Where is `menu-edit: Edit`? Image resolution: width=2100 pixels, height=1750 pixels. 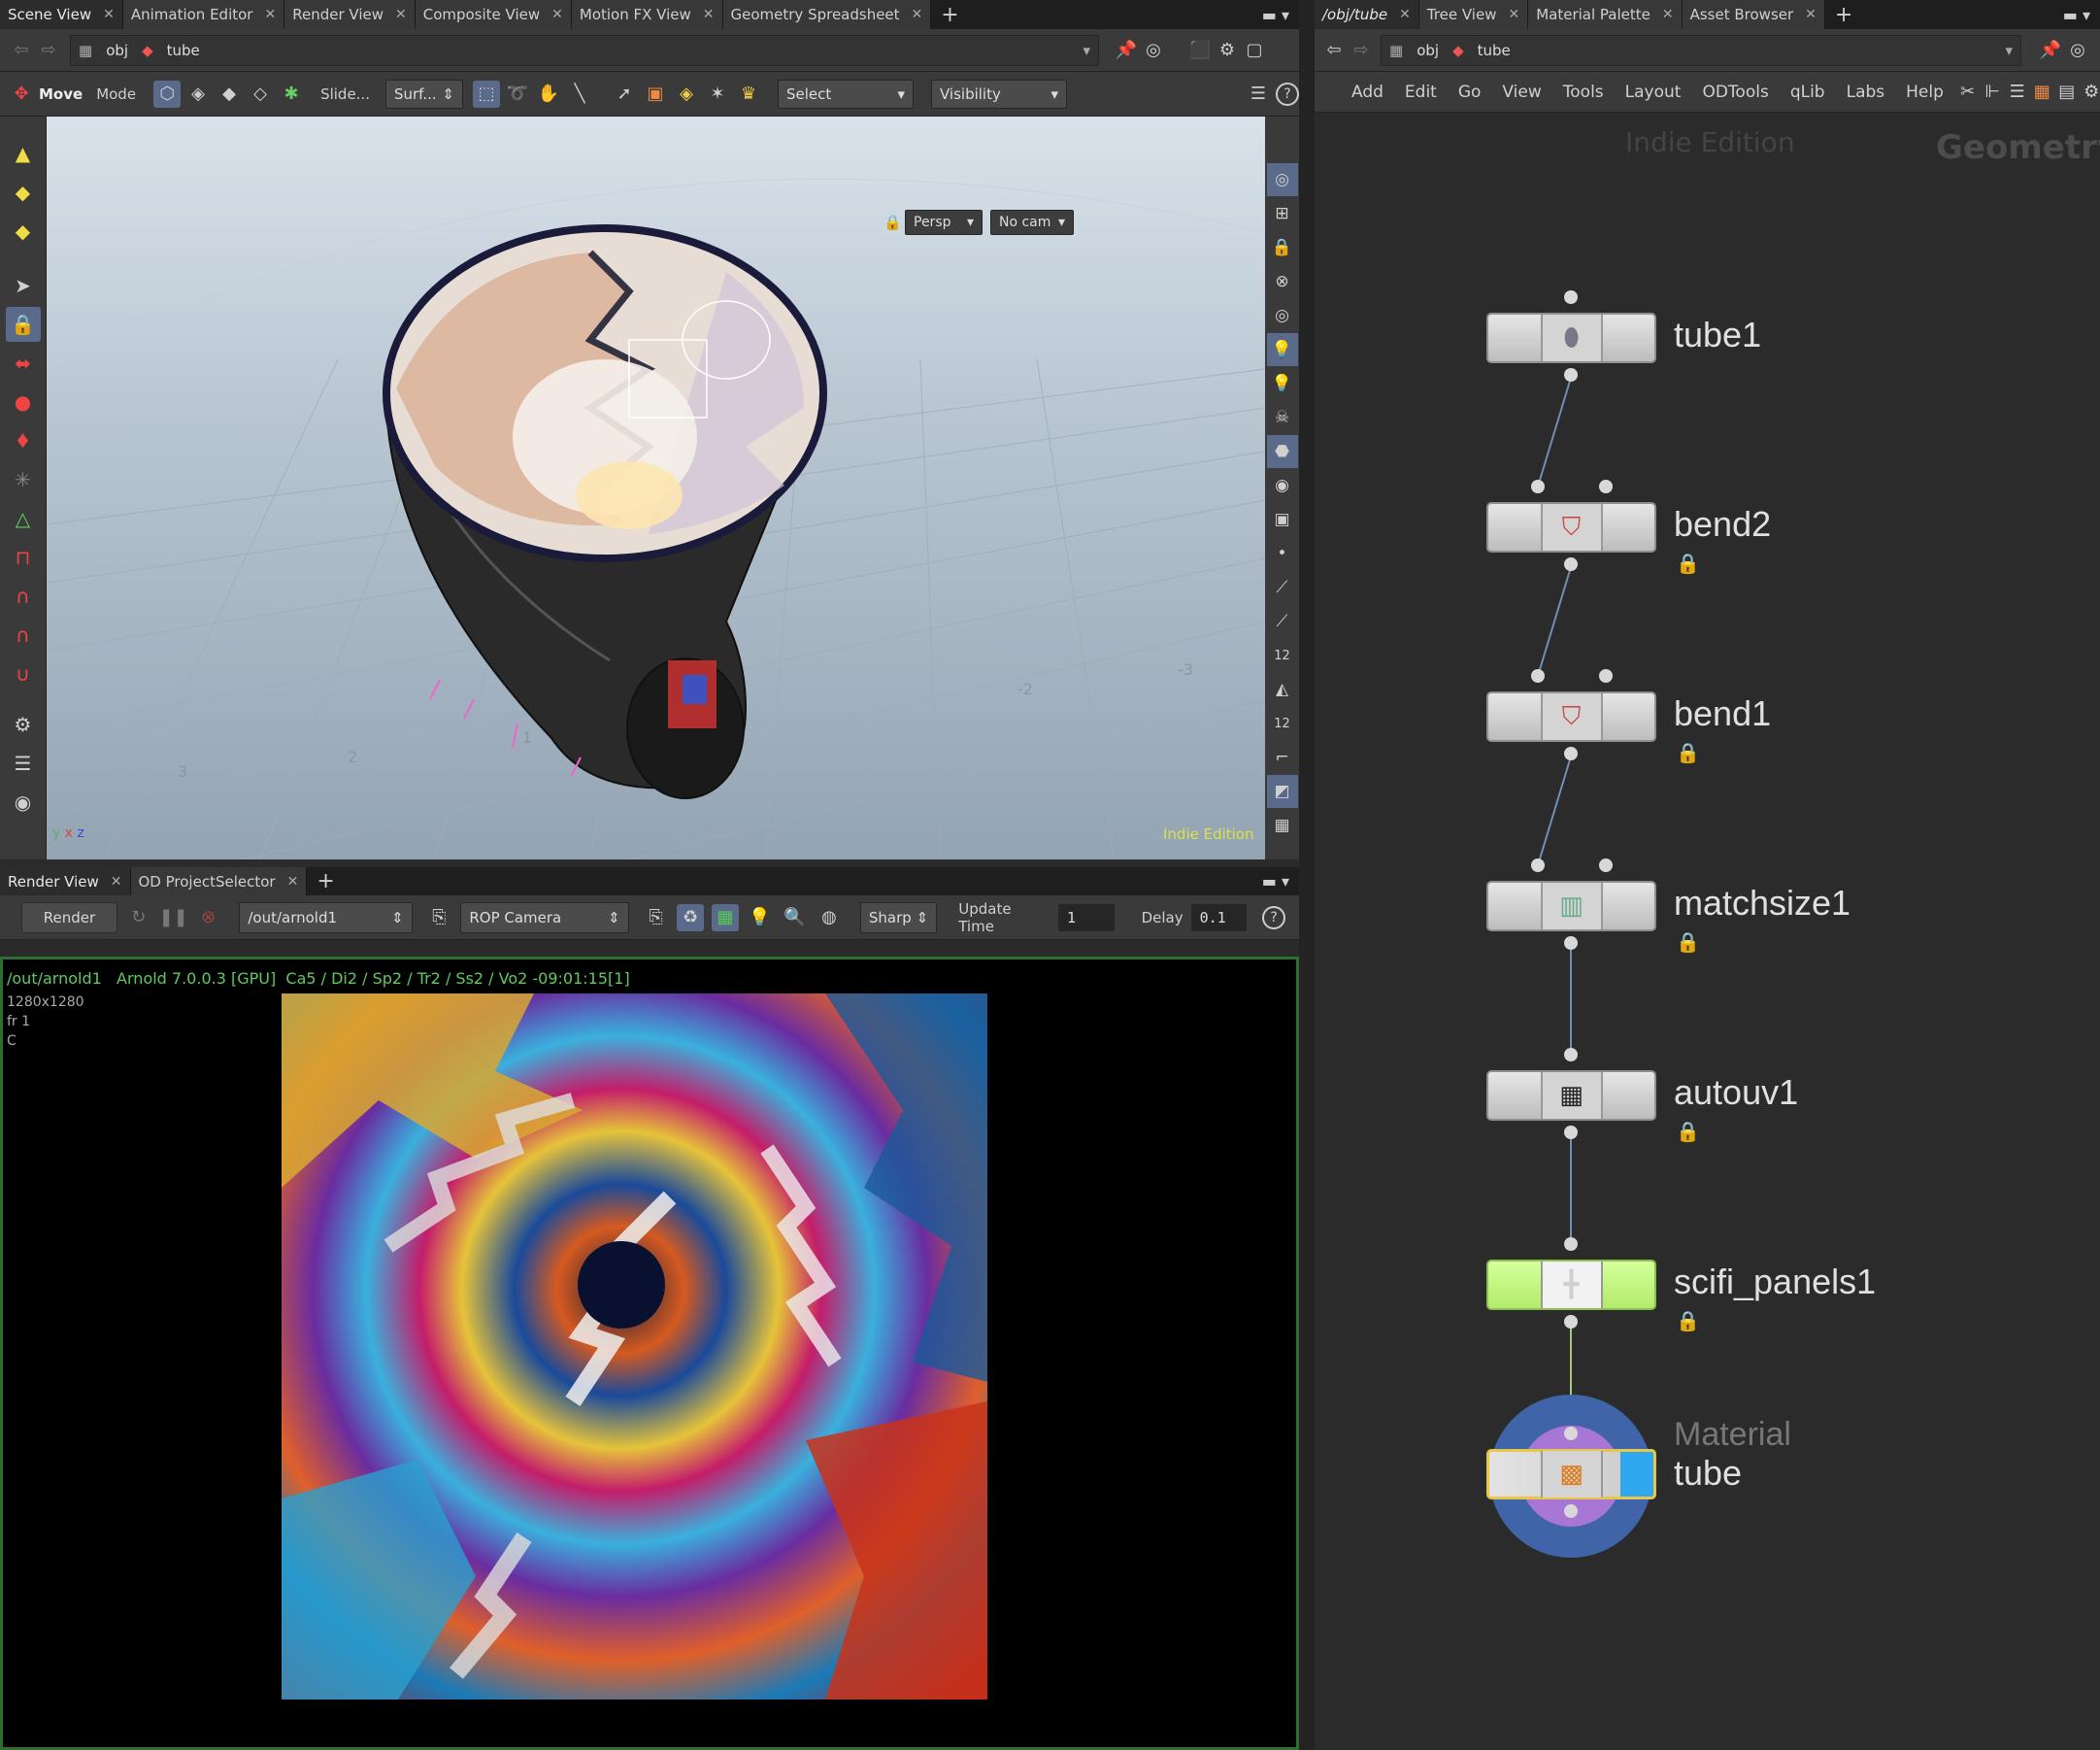
menu-edit: Edit is located at coordinates (1421, 93).